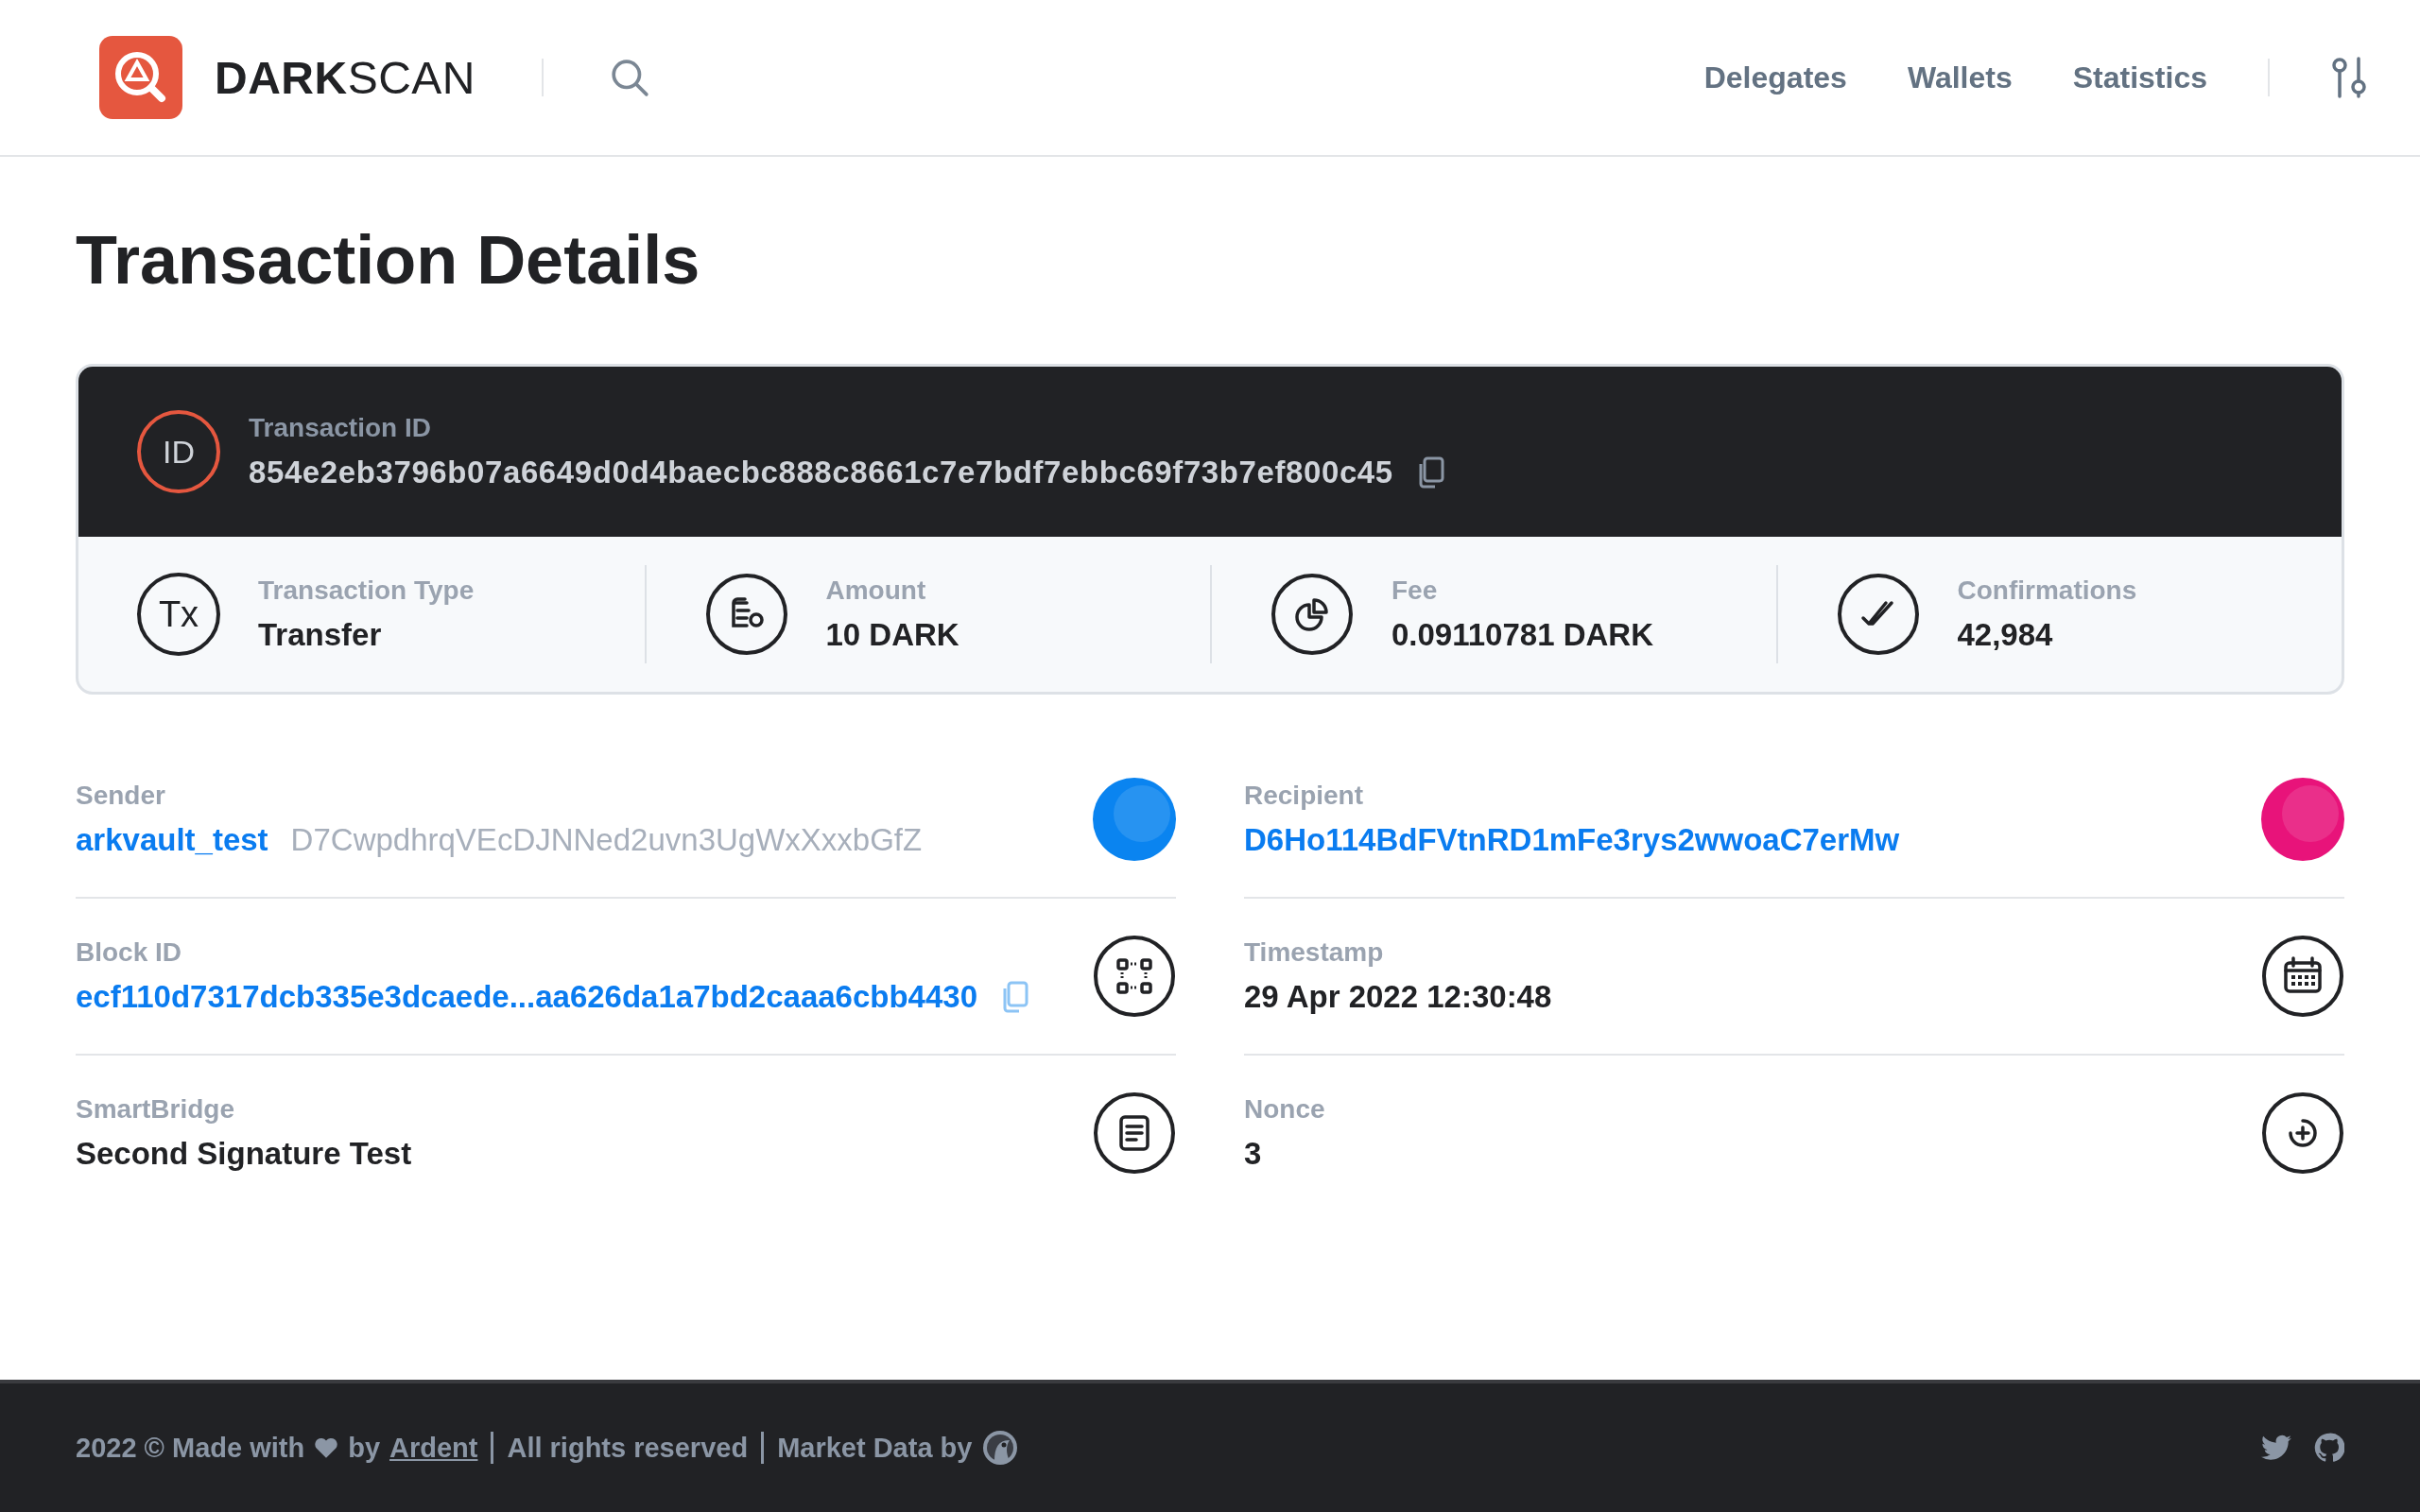 The height and width of the screenshot is (1512, 2420). Describe the element at coordinates (2005, 635) in the screenshot. I see `field-value: 42,984` at that location.